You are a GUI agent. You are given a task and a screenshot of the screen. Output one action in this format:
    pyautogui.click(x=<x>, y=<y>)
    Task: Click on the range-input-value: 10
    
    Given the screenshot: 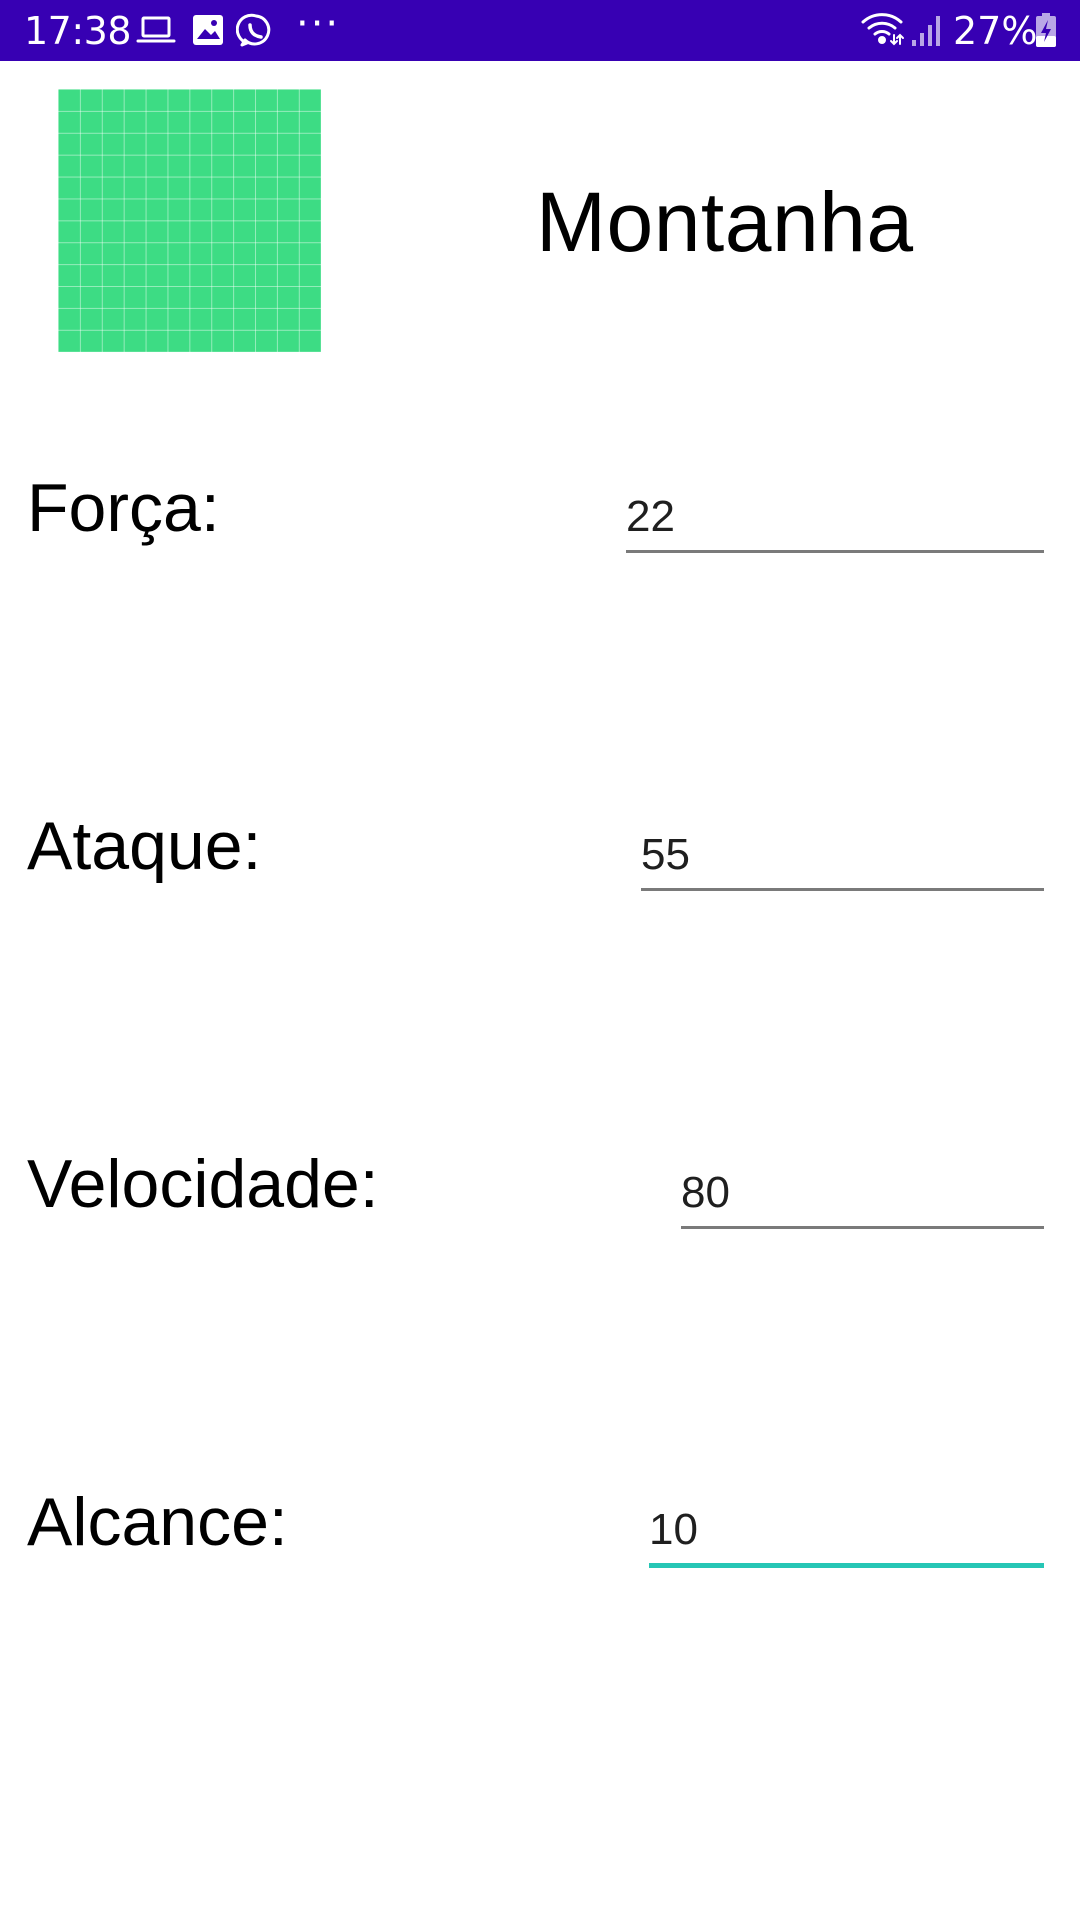 What is the action you would take?
    pyautogui.click(x=673, y=1529)
    